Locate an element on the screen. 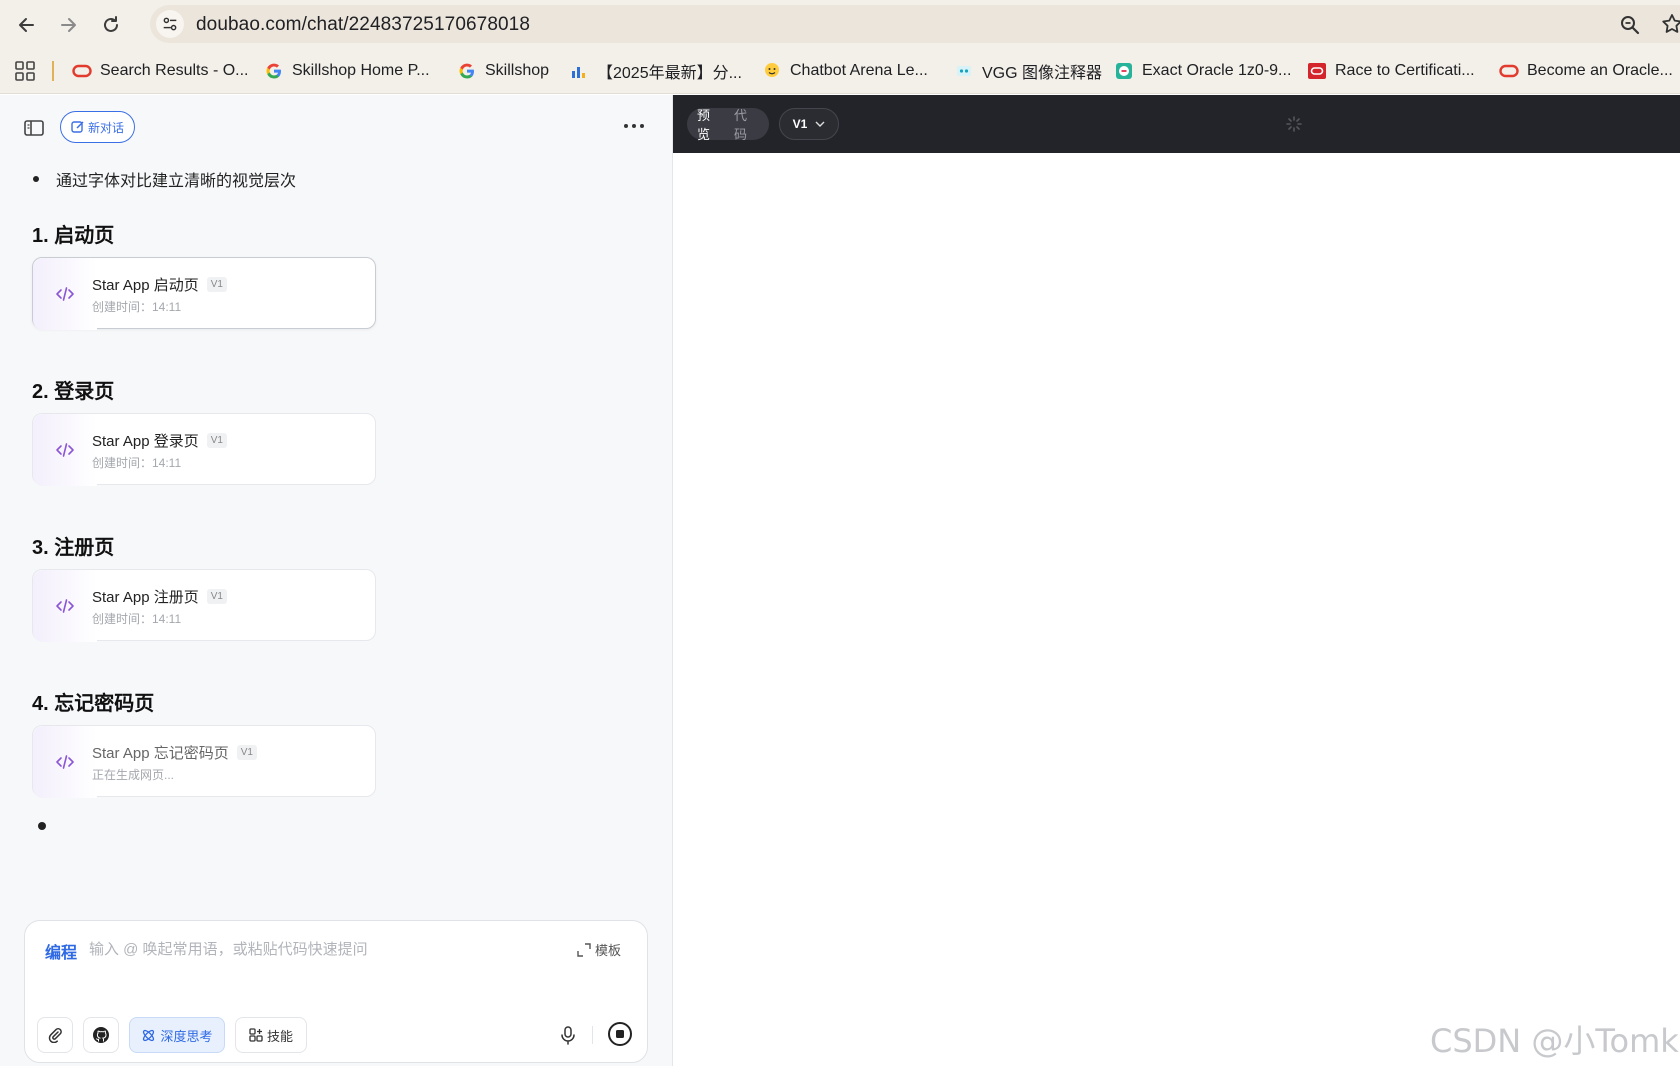 The height and width of the screenshot is (1066, 1680). stop-generation-icon is located at coordinates (620, 1034).